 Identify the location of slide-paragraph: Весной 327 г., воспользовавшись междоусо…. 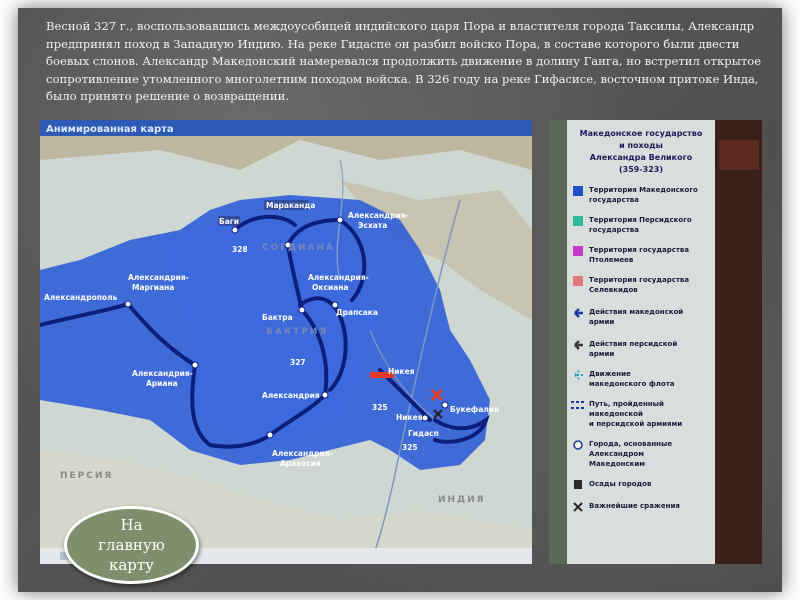
(404, 61).